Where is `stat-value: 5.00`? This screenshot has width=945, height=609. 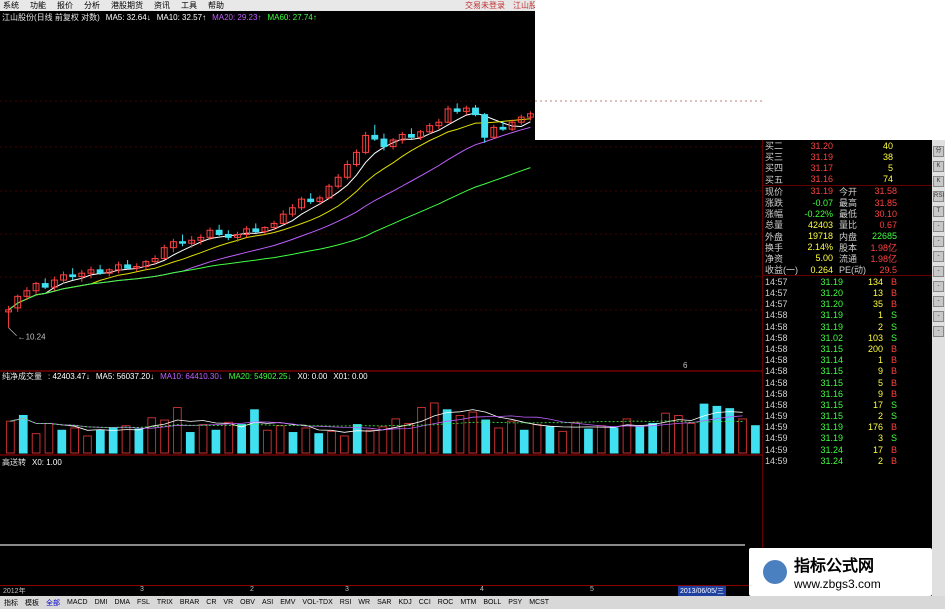 stat-value: 5.00 is located at coordinates (824, 258).